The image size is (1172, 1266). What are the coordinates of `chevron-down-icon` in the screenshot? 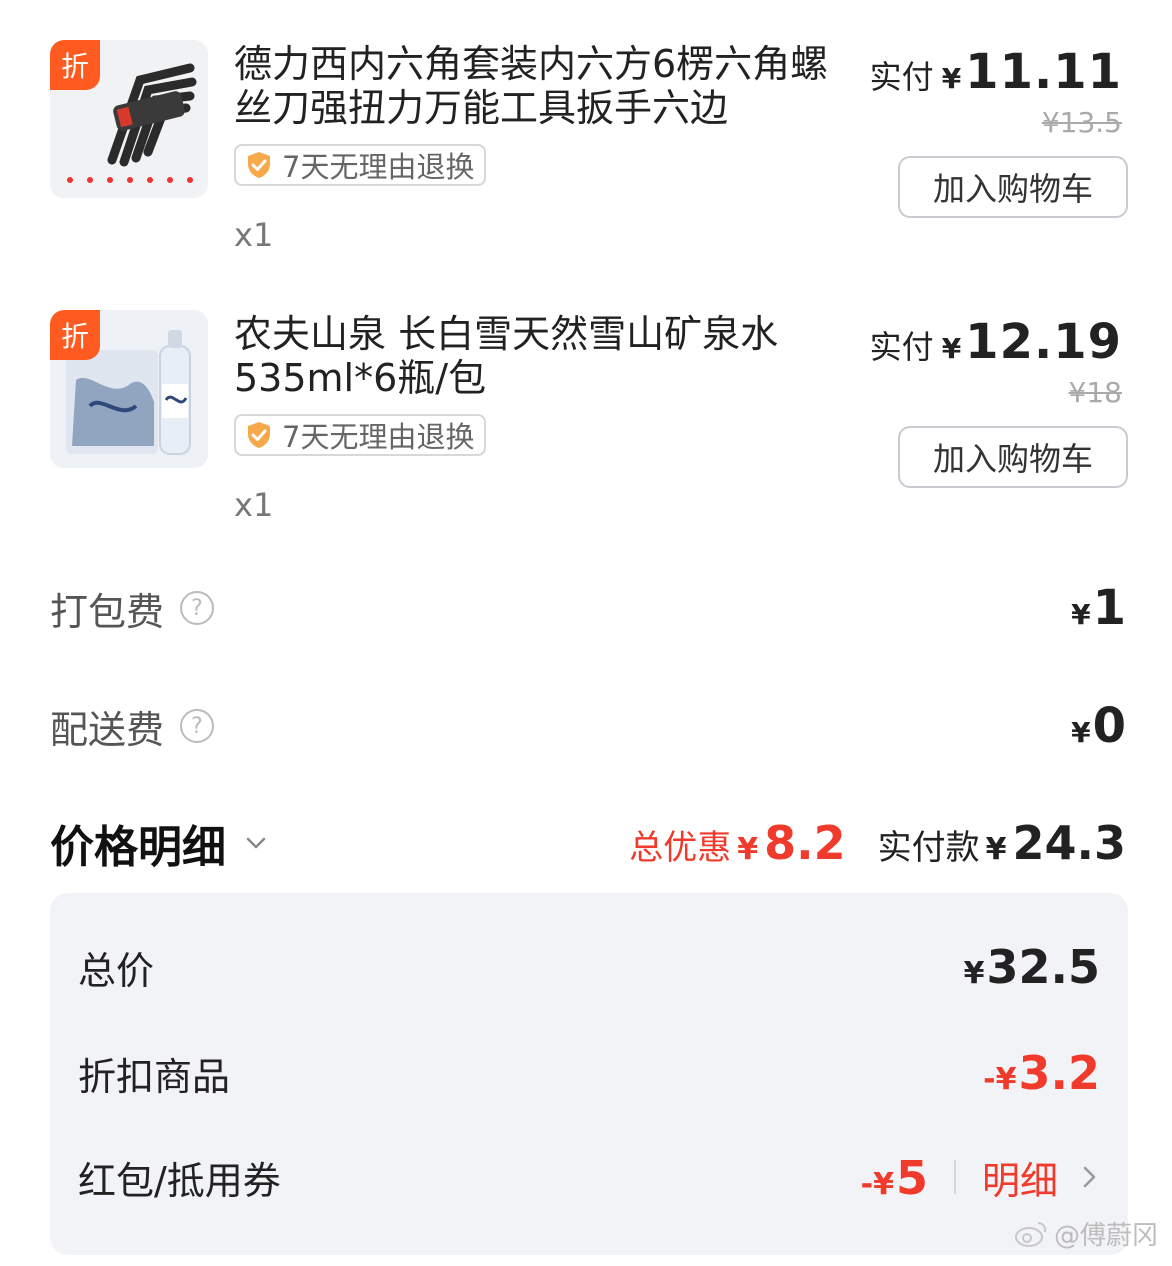 It's located at (256, 843).